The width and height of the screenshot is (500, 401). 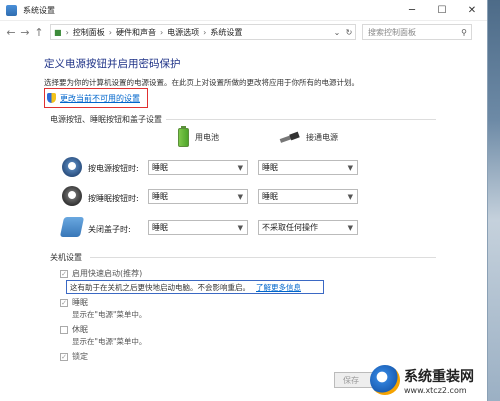 I want to click on fast-startup-checkbox-row: ✓ 启用快速启动(推荐), so click(x=101, y=273).